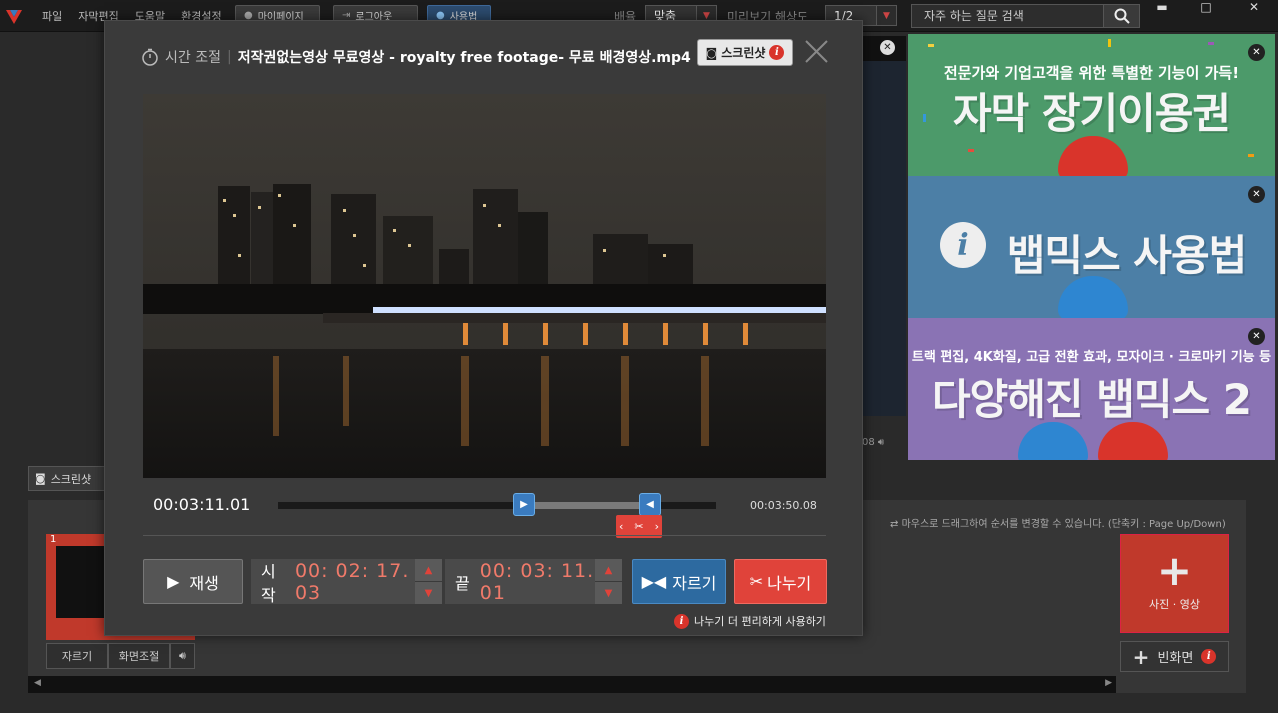  What do you see at coordinates (1091, 357) in the screenshot?
I see `banner-sub: 트랙 편집, 4K화질, 고급 전환 효과, 모자이크 · 크로마키 기능 등` at bounding box center [1091, 357].